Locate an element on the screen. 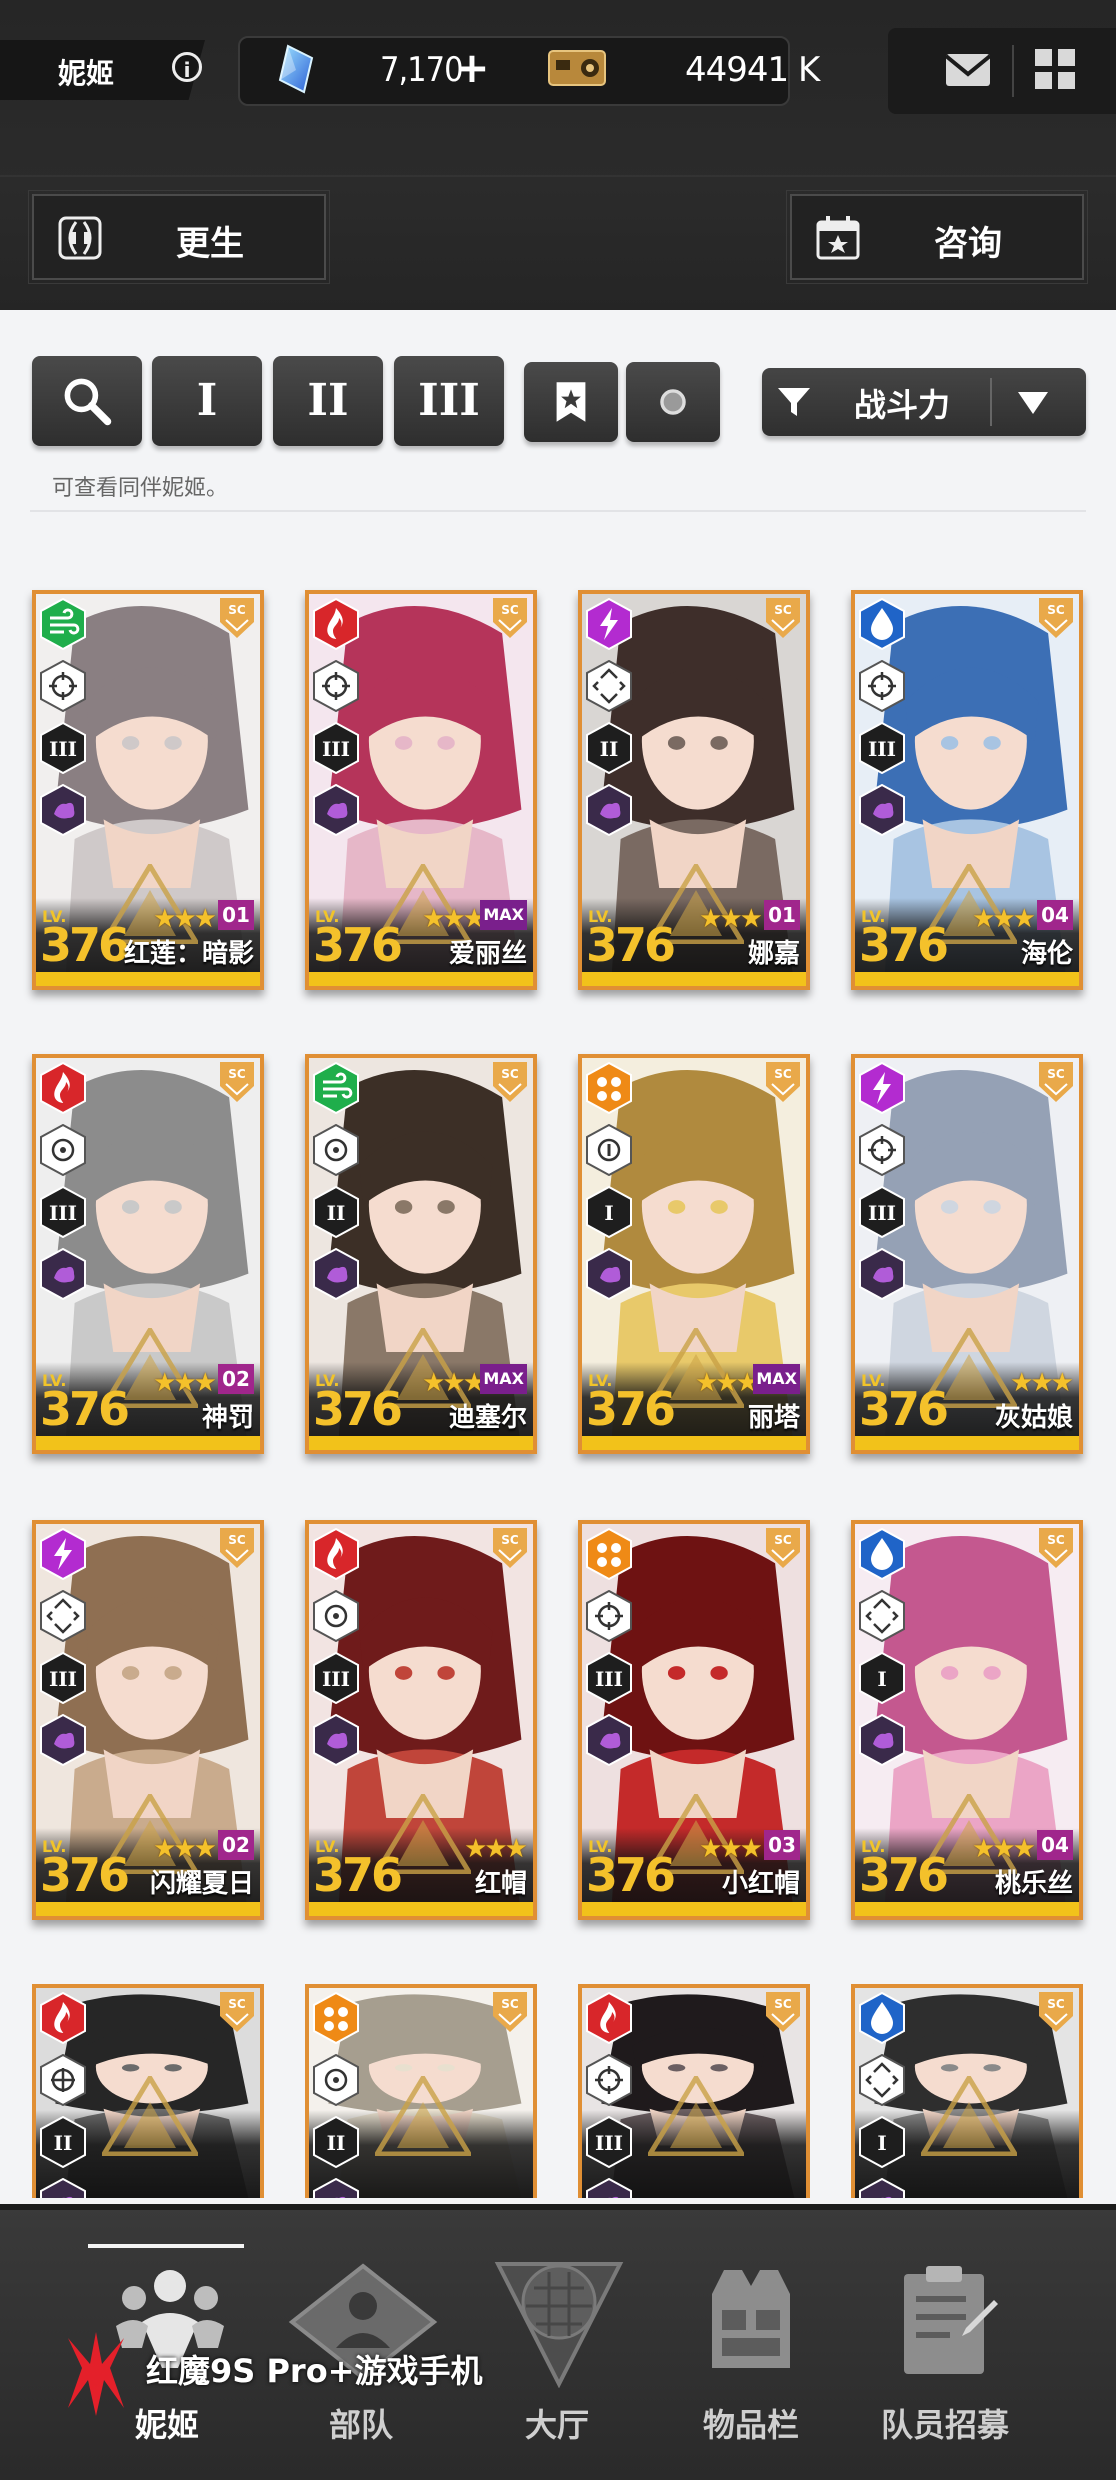  consult-button: 咨询 is located at coordinates (937, 237).